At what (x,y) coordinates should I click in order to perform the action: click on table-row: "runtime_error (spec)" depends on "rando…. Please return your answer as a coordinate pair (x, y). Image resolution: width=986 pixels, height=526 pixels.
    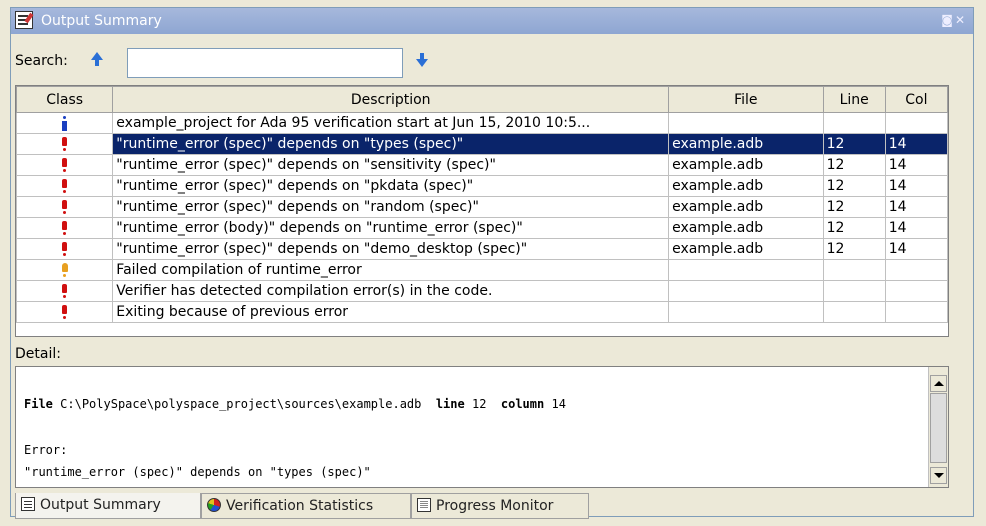
    Looking at the image, I should click on (482, 207).